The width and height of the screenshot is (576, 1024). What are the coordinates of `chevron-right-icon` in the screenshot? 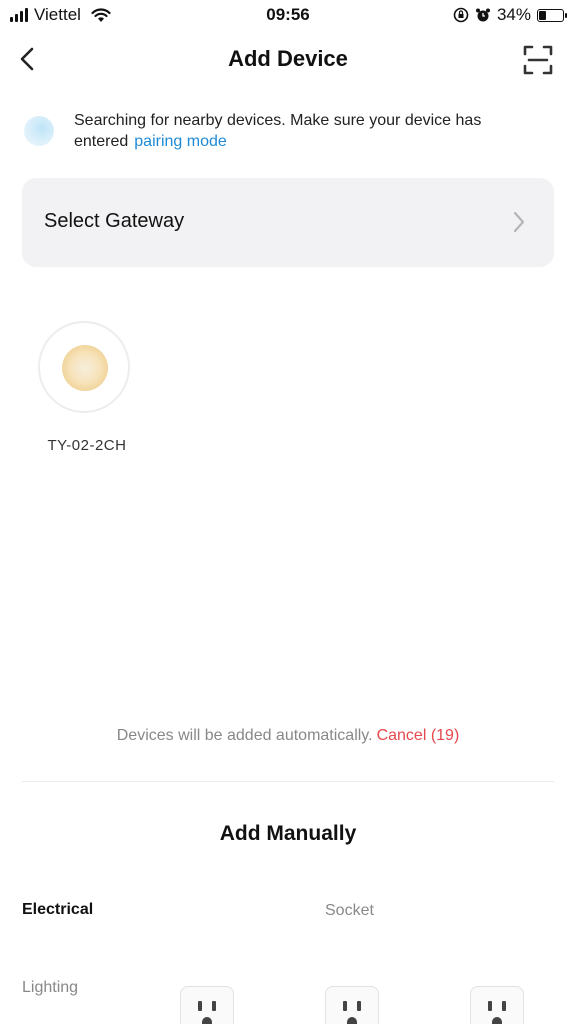 It's located at (519, 222).